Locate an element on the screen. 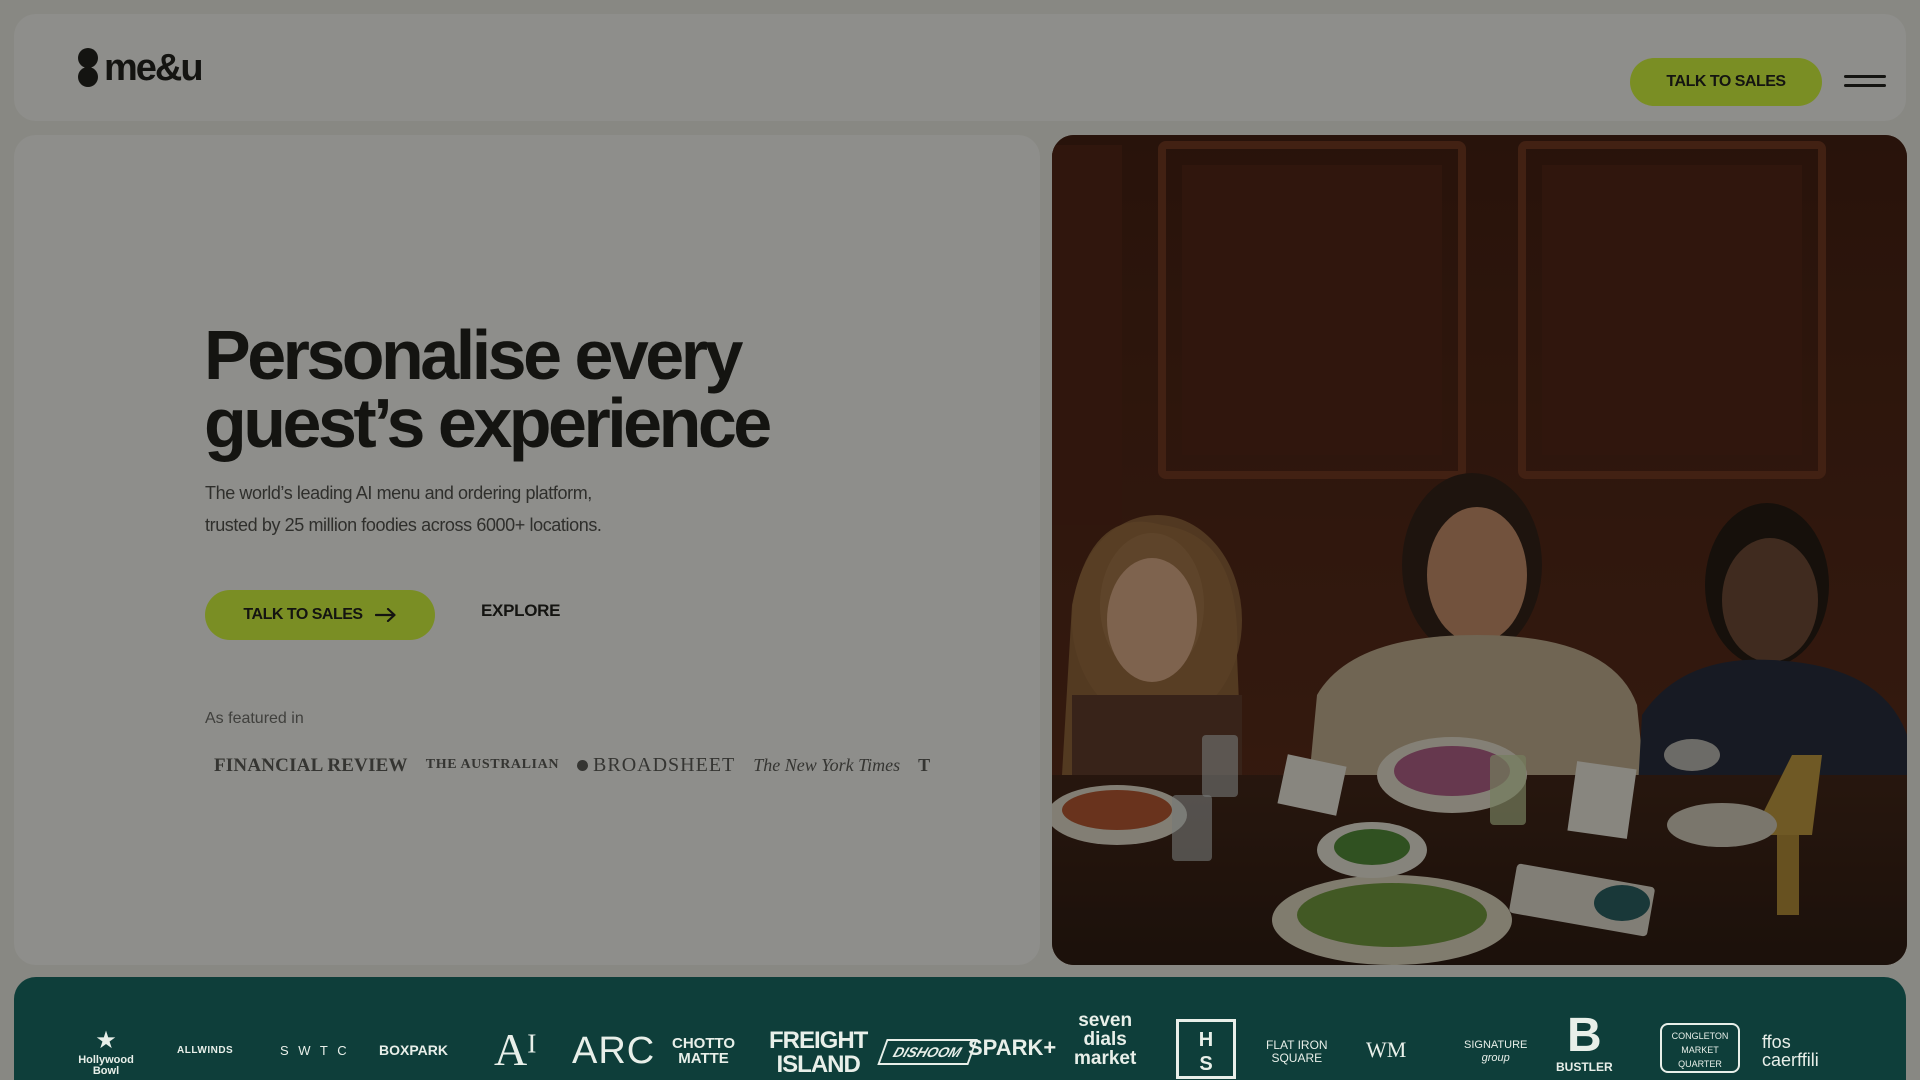  client-hollywood-bowl-logo: ★ Hollywood Bowl is located at coordinates (106, 1053).